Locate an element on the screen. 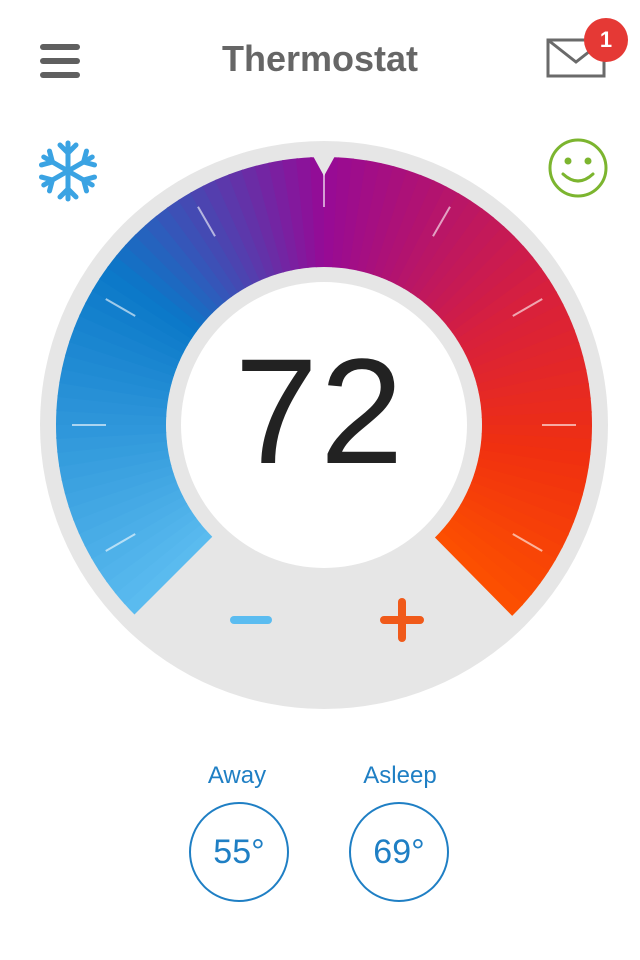  preset-label-away: Away is located at coordinates (237, 775).